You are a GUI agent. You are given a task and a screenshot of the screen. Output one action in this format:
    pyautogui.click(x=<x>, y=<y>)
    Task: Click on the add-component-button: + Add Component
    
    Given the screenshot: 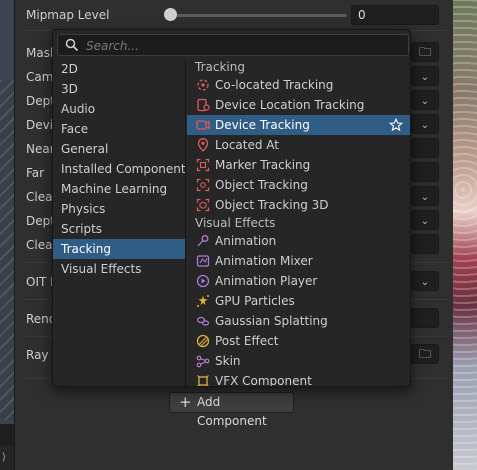 What is the action you would take?
    pyautogui.click(x=231, y=410)
    